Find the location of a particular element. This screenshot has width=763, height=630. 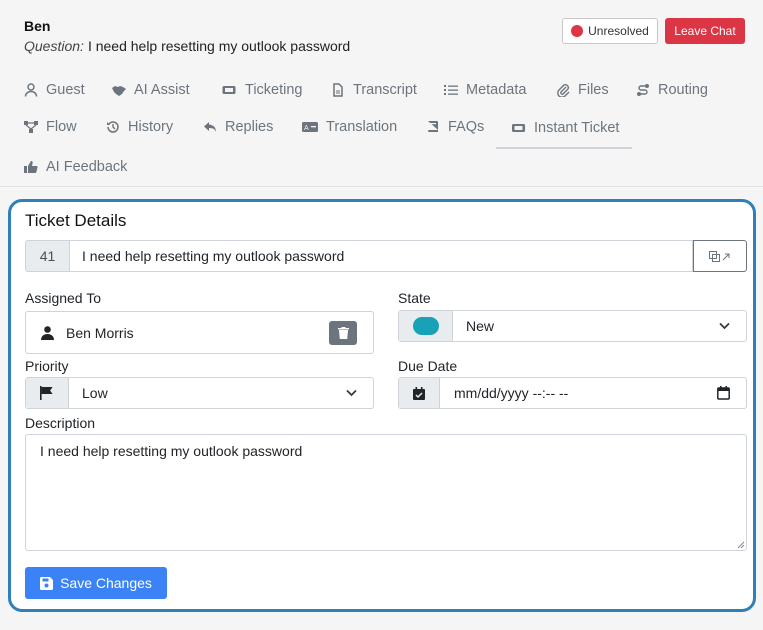

tab-faqs: FAQs is located at coordinates (455, 127).